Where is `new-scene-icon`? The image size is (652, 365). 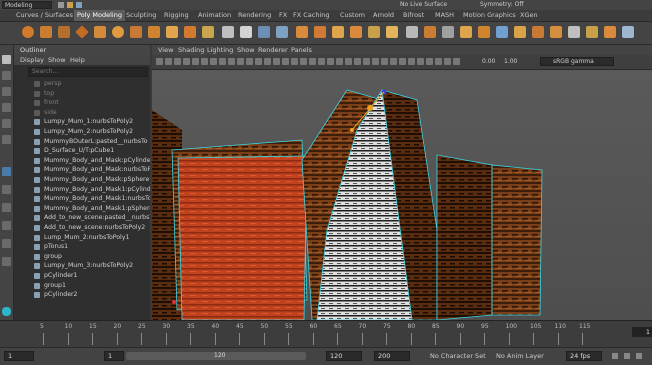 new-scene-icon is located at coordinates (61, 5).